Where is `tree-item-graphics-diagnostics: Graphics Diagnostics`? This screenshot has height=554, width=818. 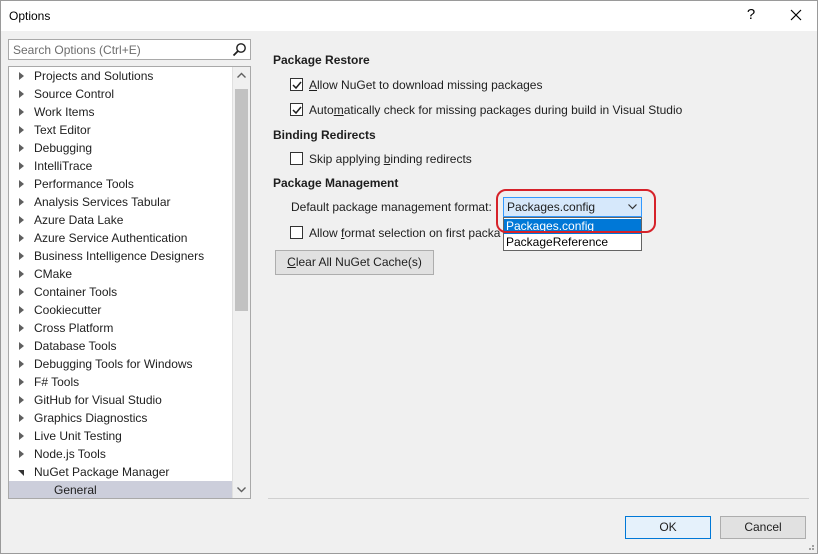 tree-item-graphics-diagnostics: Graphics Diagnostics is located at coordinates (120, 418).